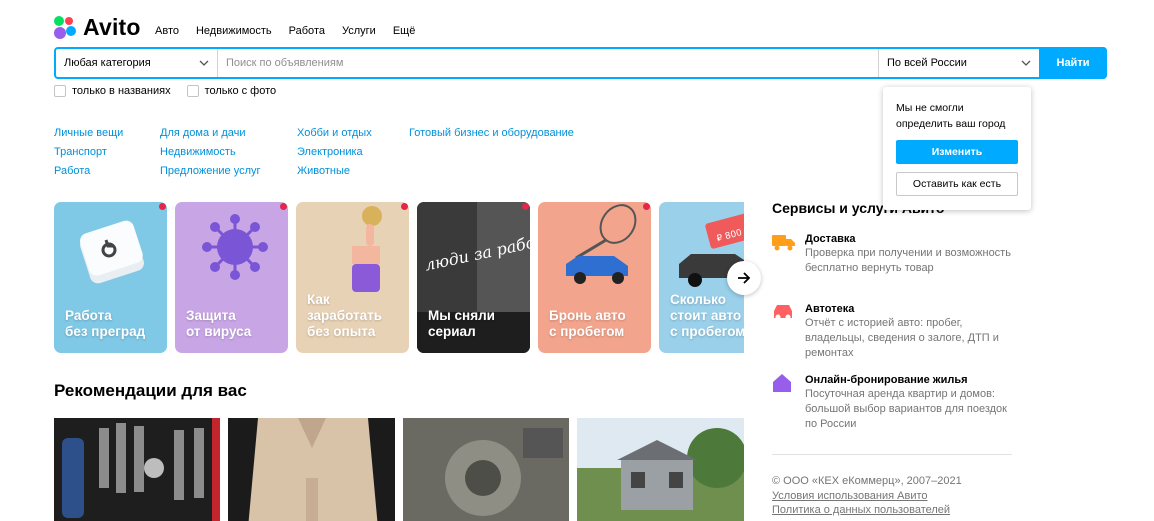  Describe the element at coordinates (228, 171) in the screenshot. I see `category-link: Предложение услуг` at that location.